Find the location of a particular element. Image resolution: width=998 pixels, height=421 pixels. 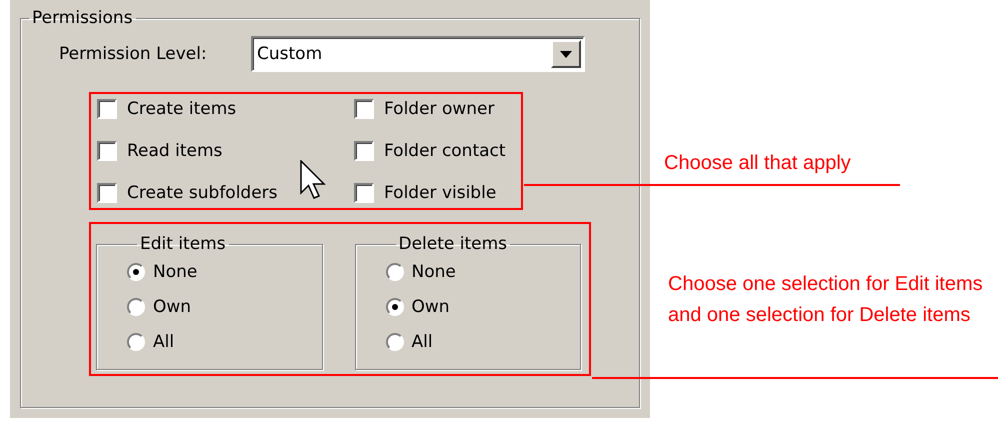

field-label: Permission Level: is located at coordinates (133, 54).